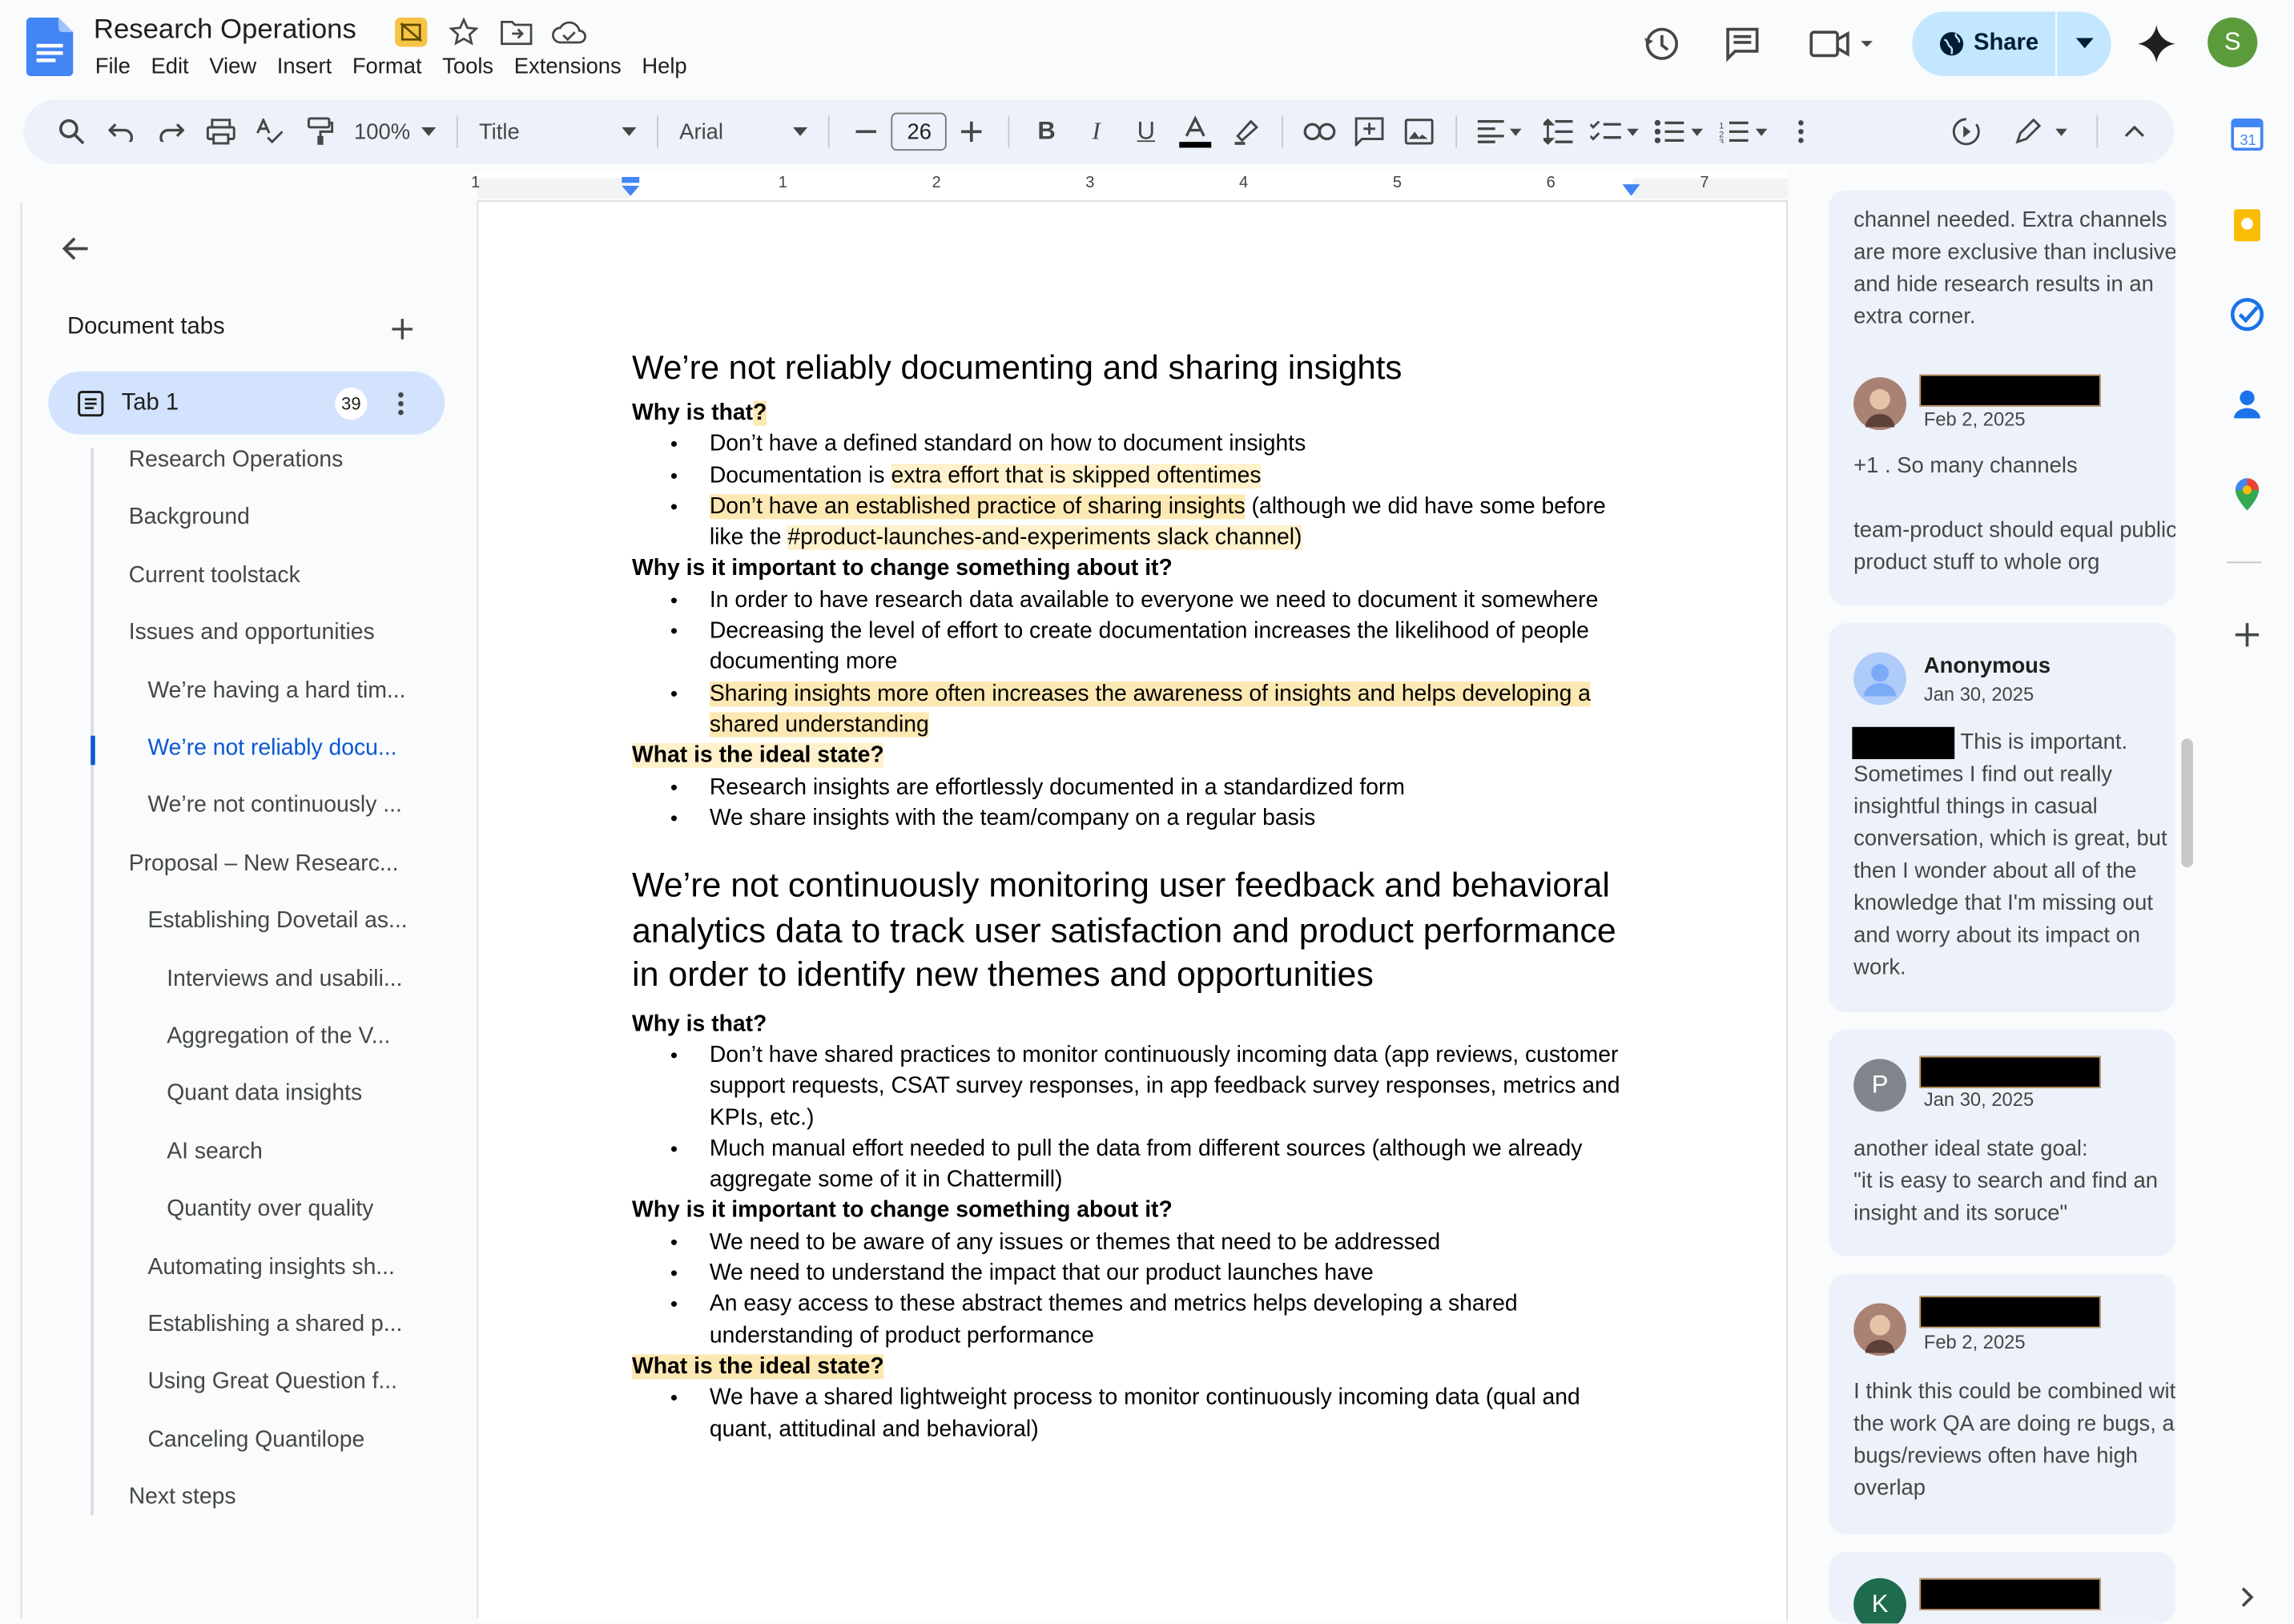 The image size is (2294, 1624). I want to click on editing-mode-icon, so click(2043, 131).